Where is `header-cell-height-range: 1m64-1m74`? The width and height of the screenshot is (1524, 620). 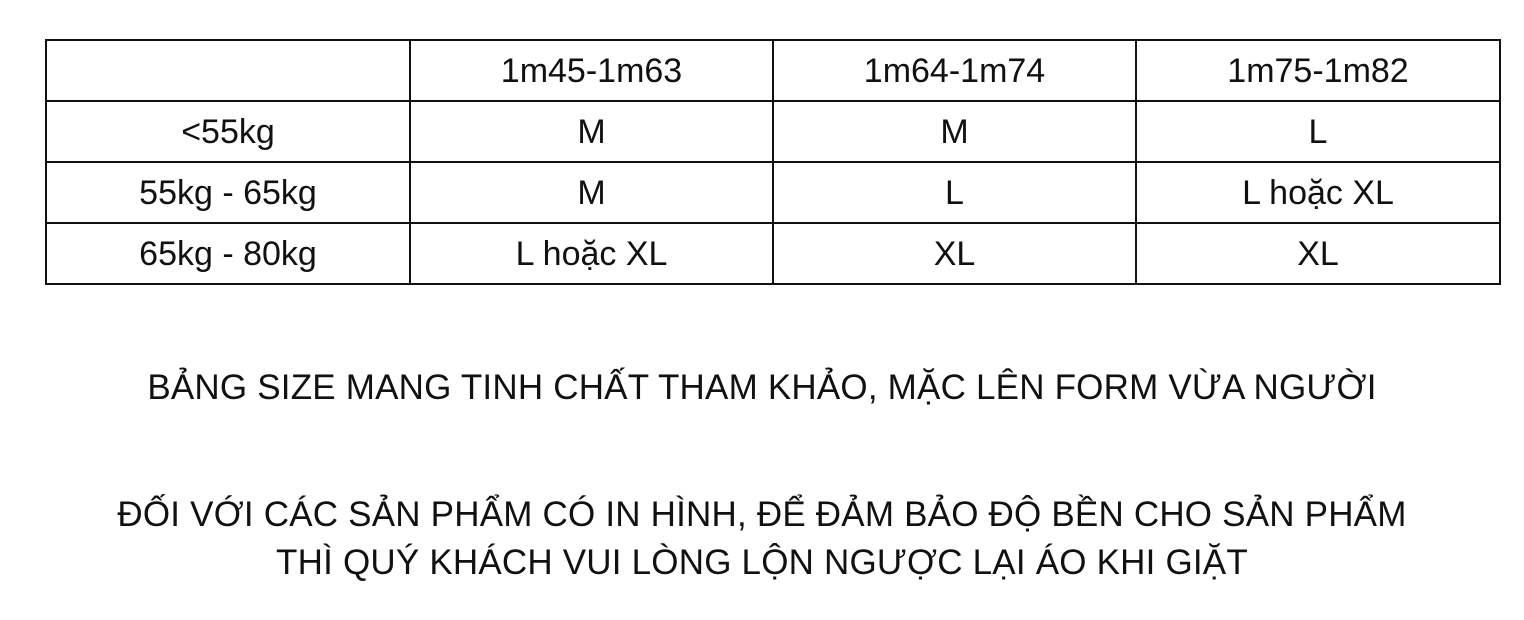
header-cell-height-range: 1m64-1m74 is located at coordinates (954, 70).